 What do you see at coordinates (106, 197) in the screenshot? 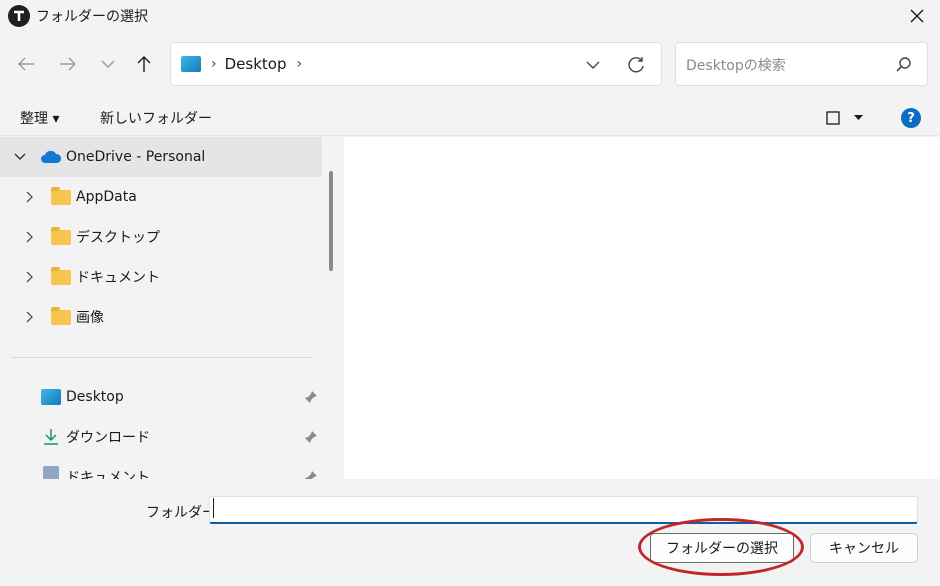
I see `tree-item-label: AppData` at bounding box center [106, 197].